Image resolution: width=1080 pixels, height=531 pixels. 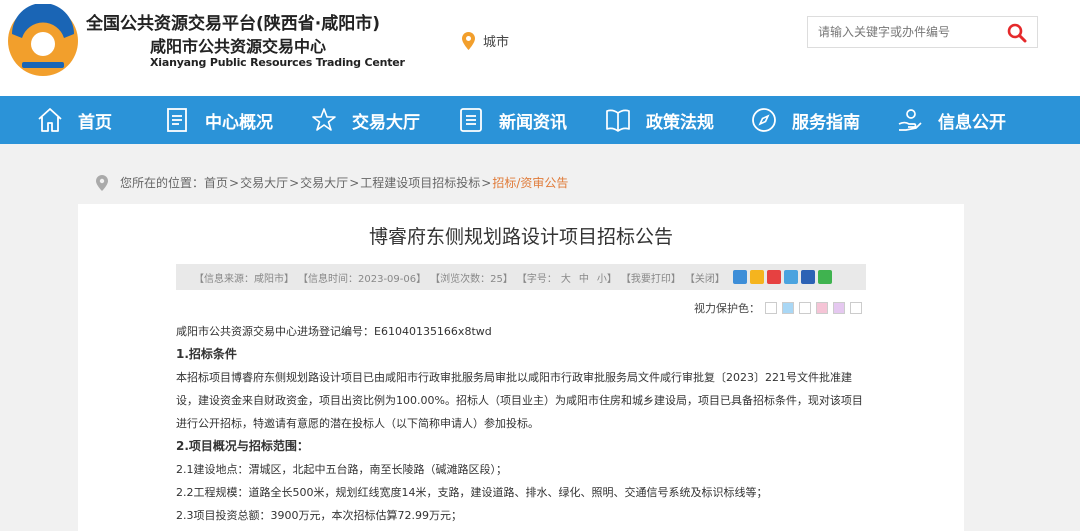 What do you see at coordinates (533, 122) in the screenshot?
I see `nav-label: 新闻资讯` at bounding box center [533, 122].